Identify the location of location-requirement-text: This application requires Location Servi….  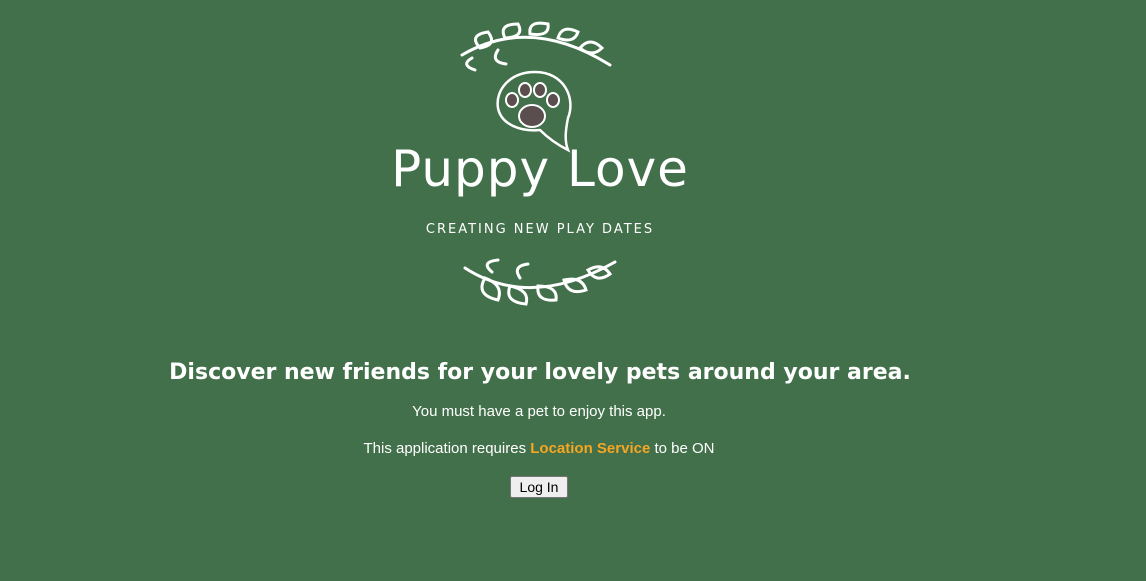
(539, 448).